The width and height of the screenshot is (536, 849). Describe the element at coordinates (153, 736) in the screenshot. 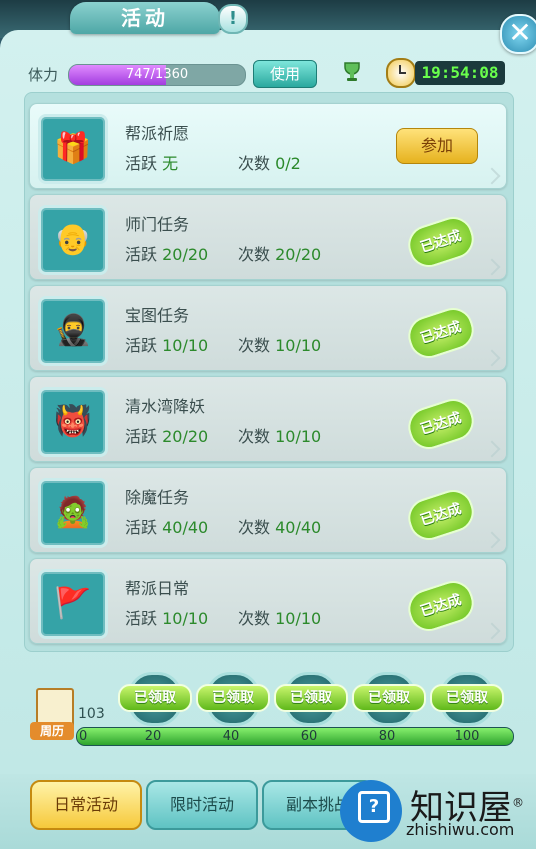

I see `progress-tick: 20` at that location.